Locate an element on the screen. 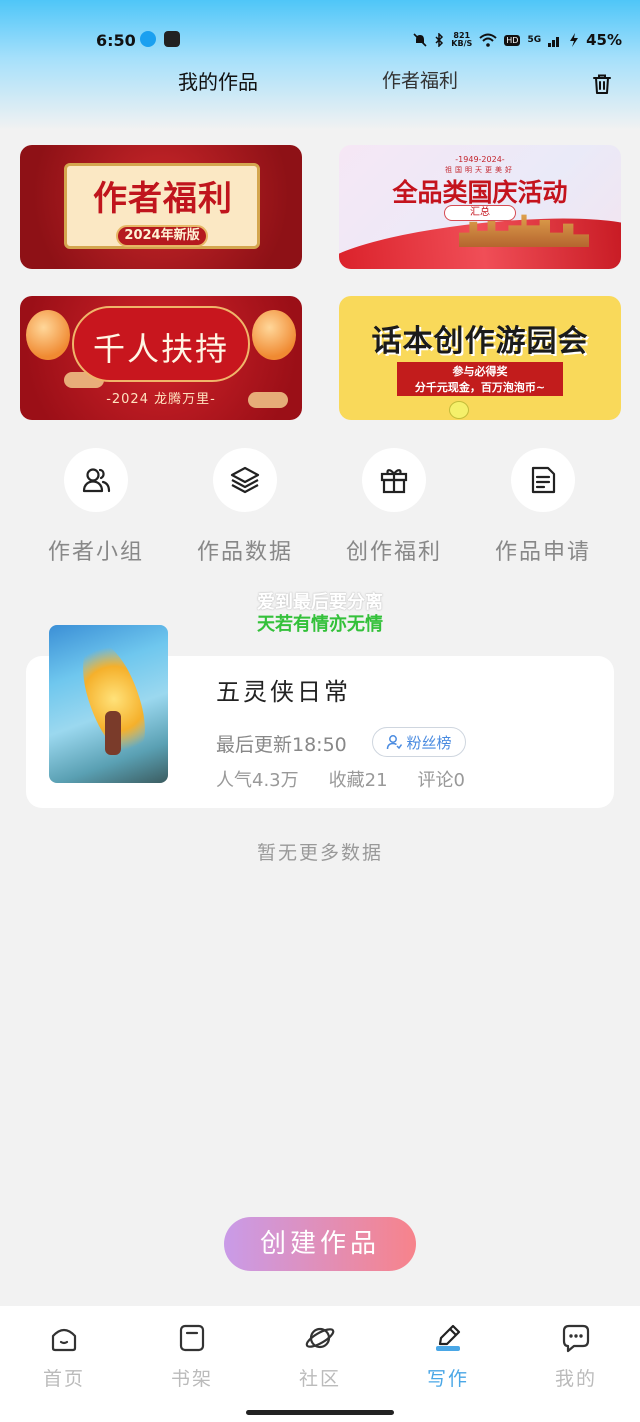 This screenshot has height=1422, width=640. action-creation-welfare: 创作福利 is located at coordinates (394, 507).